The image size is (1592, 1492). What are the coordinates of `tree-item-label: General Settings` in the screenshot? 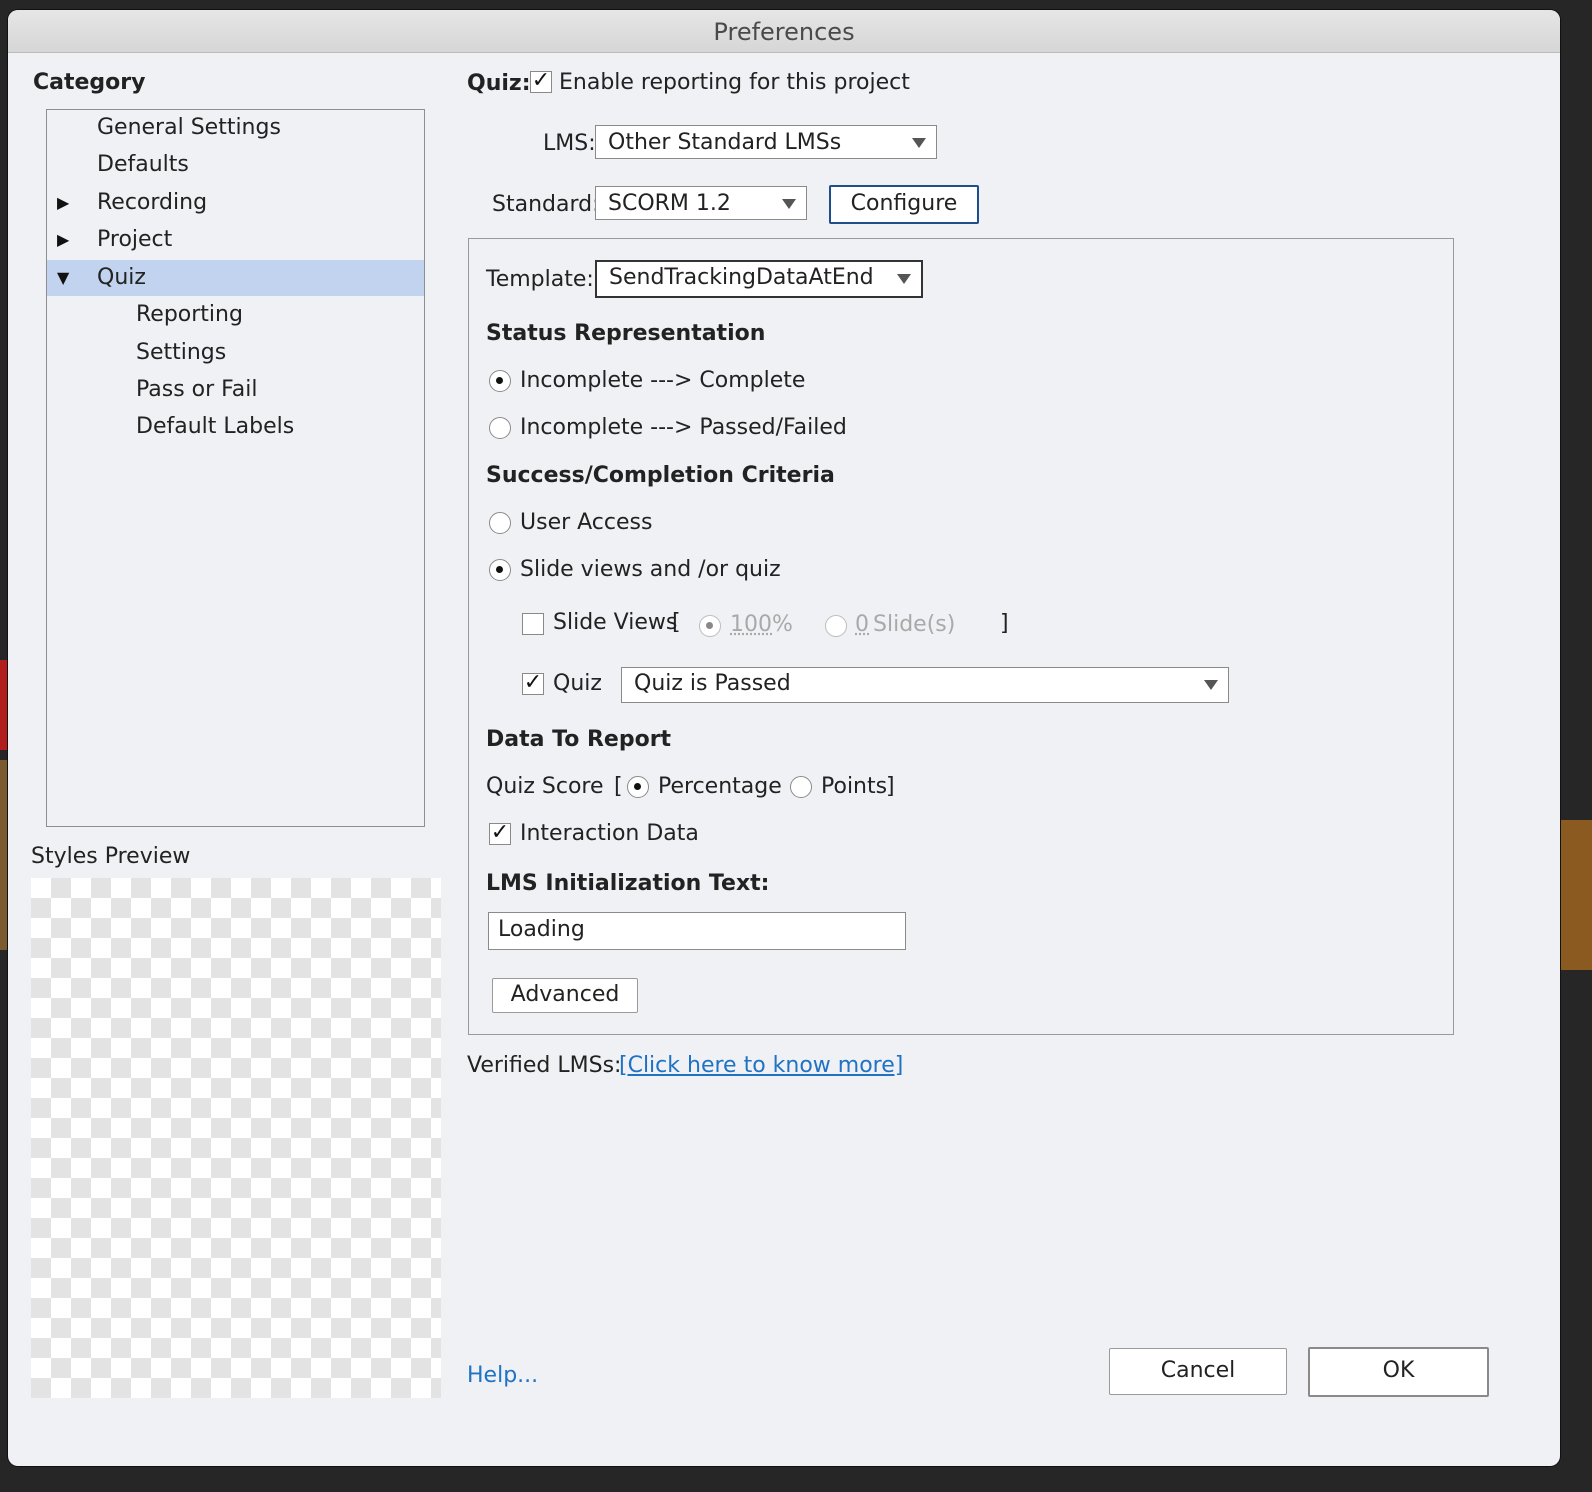 It's located at (189, 127).